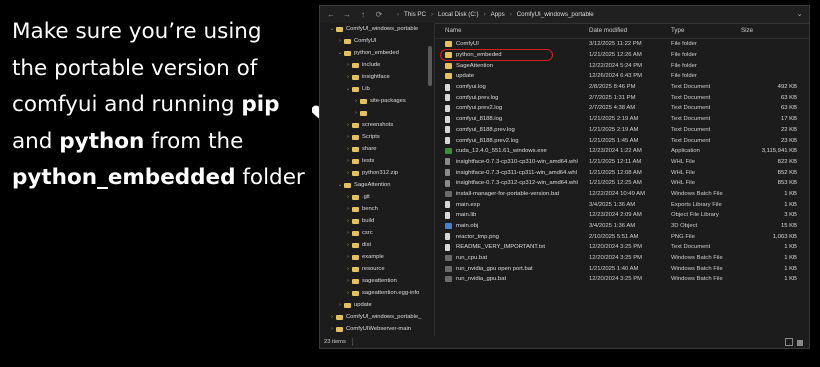  I want to click on details-view-icon, so click(789, 342).